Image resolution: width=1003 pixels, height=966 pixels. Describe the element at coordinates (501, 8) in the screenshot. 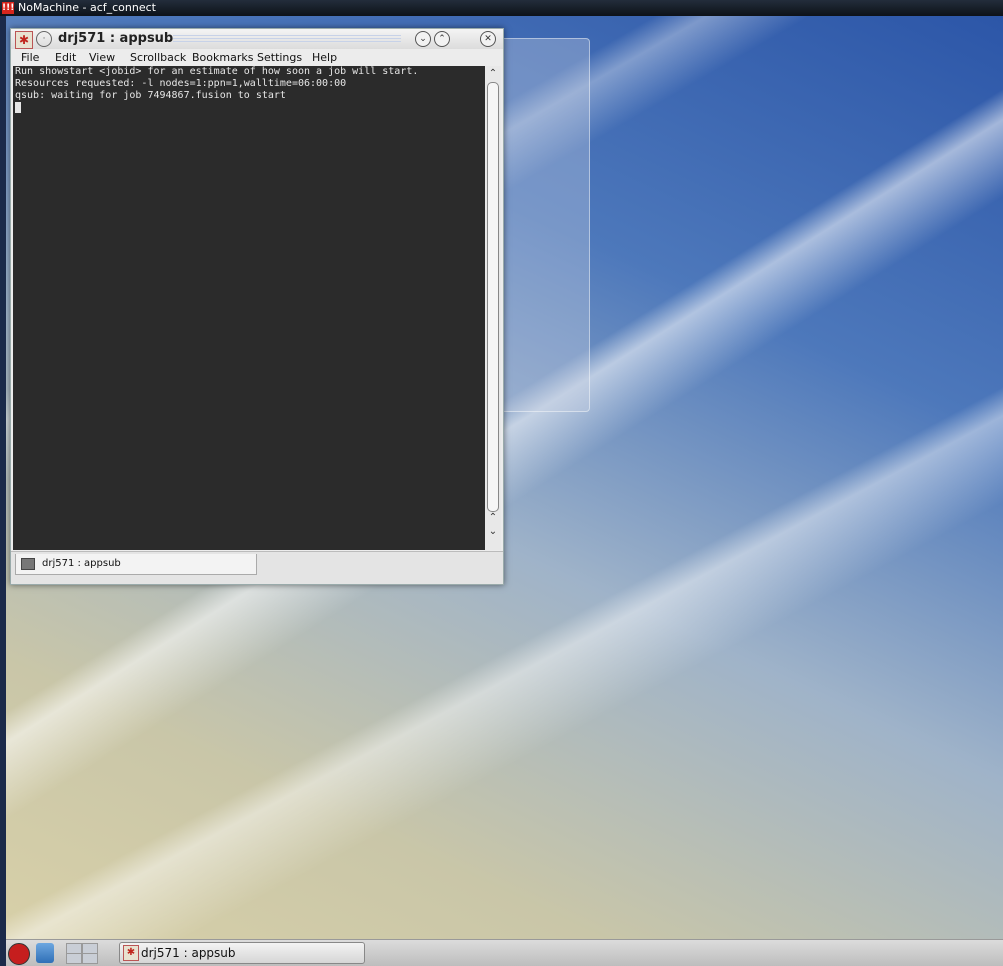

I see `nomachine-titlebar: !!! NoMachine - acf_connect` at that location.